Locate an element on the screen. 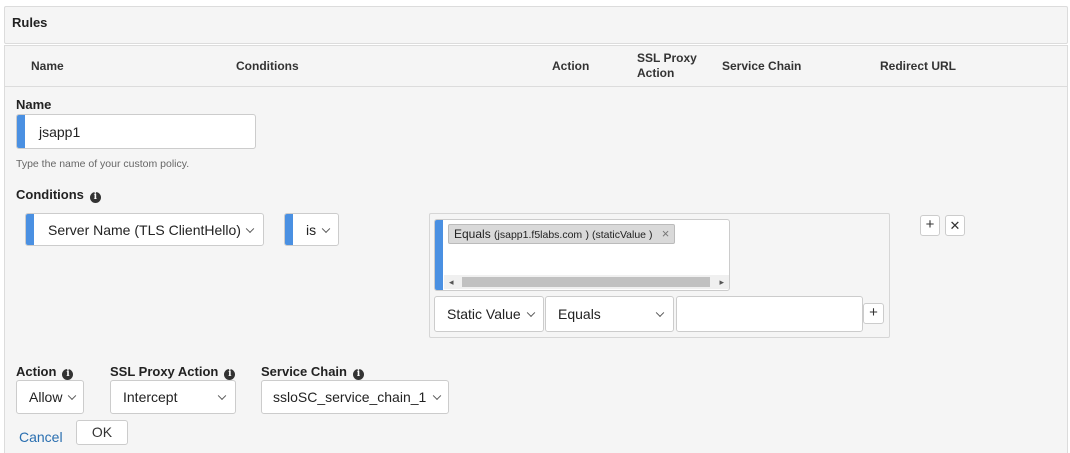  condition-operator-select: is is located at coordinates (311, 229).